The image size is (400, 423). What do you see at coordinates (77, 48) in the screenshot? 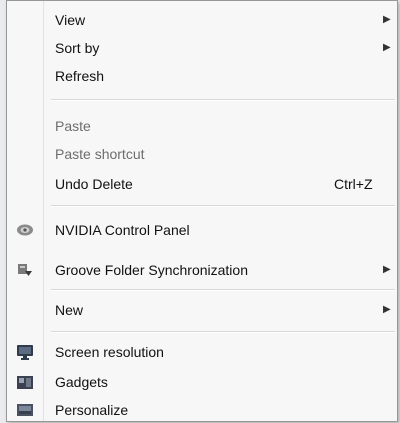
I see `menu-item-label: Sort by` at bounding box center [77, 48].